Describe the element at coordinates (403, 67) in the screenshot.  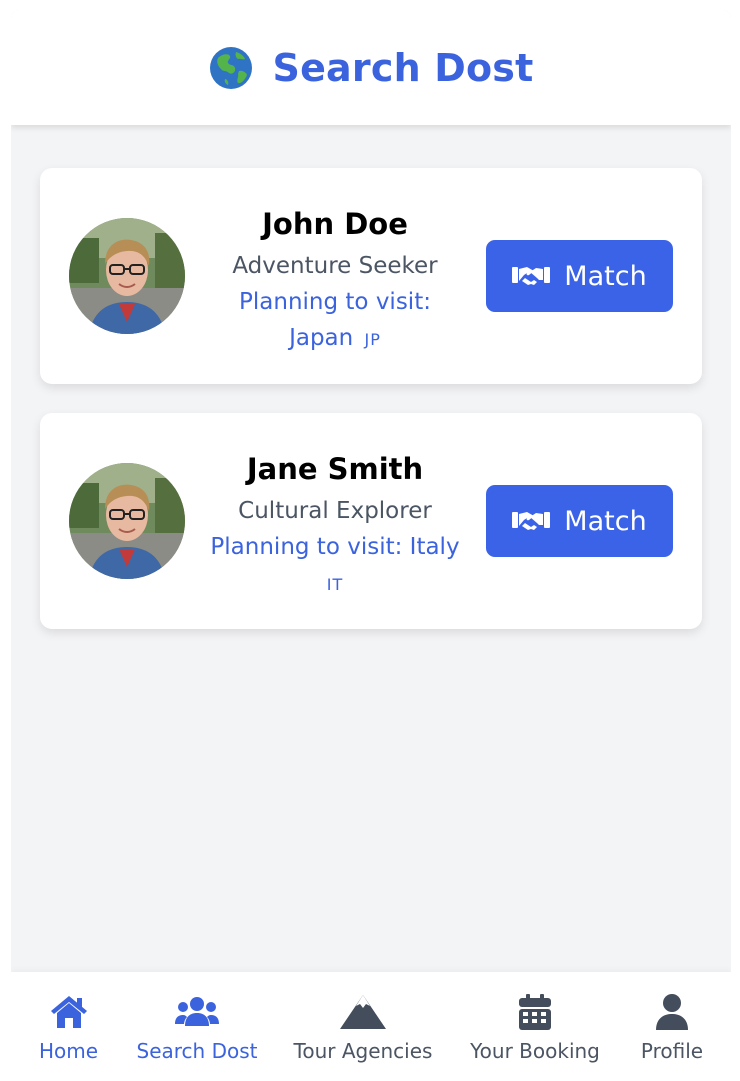
I see `page-title: Search Dost` at that location.